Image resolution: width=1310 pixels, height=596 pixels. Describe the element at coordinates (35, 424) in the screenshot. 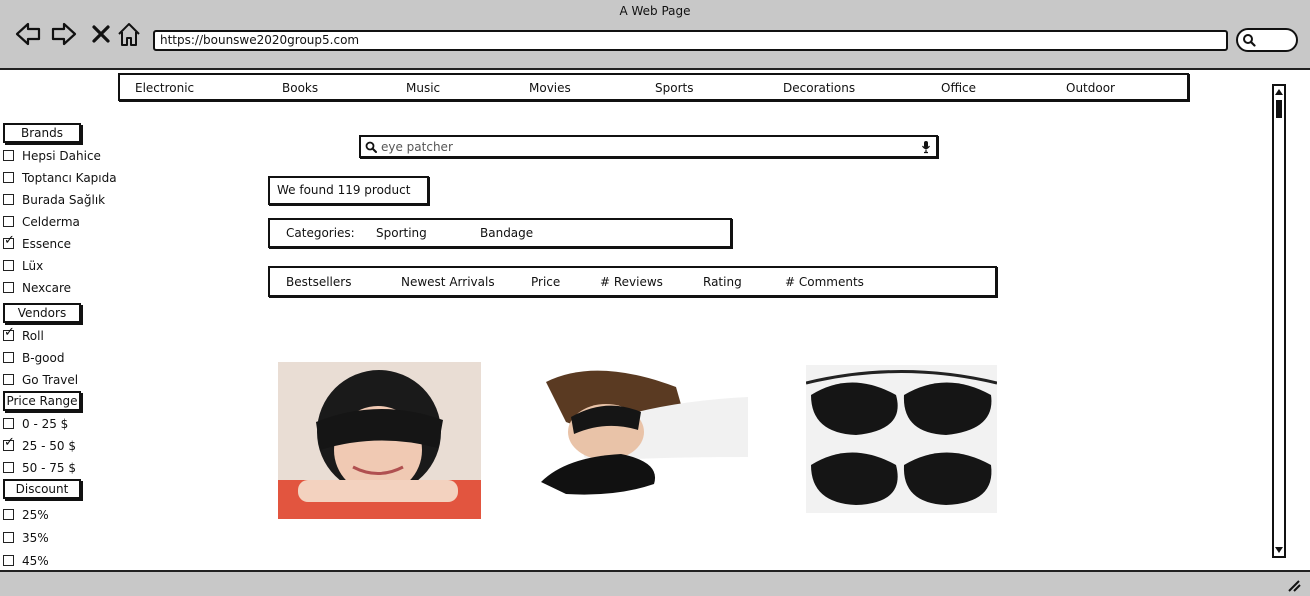

I see `price-option: 0 - 25 $` at that location.